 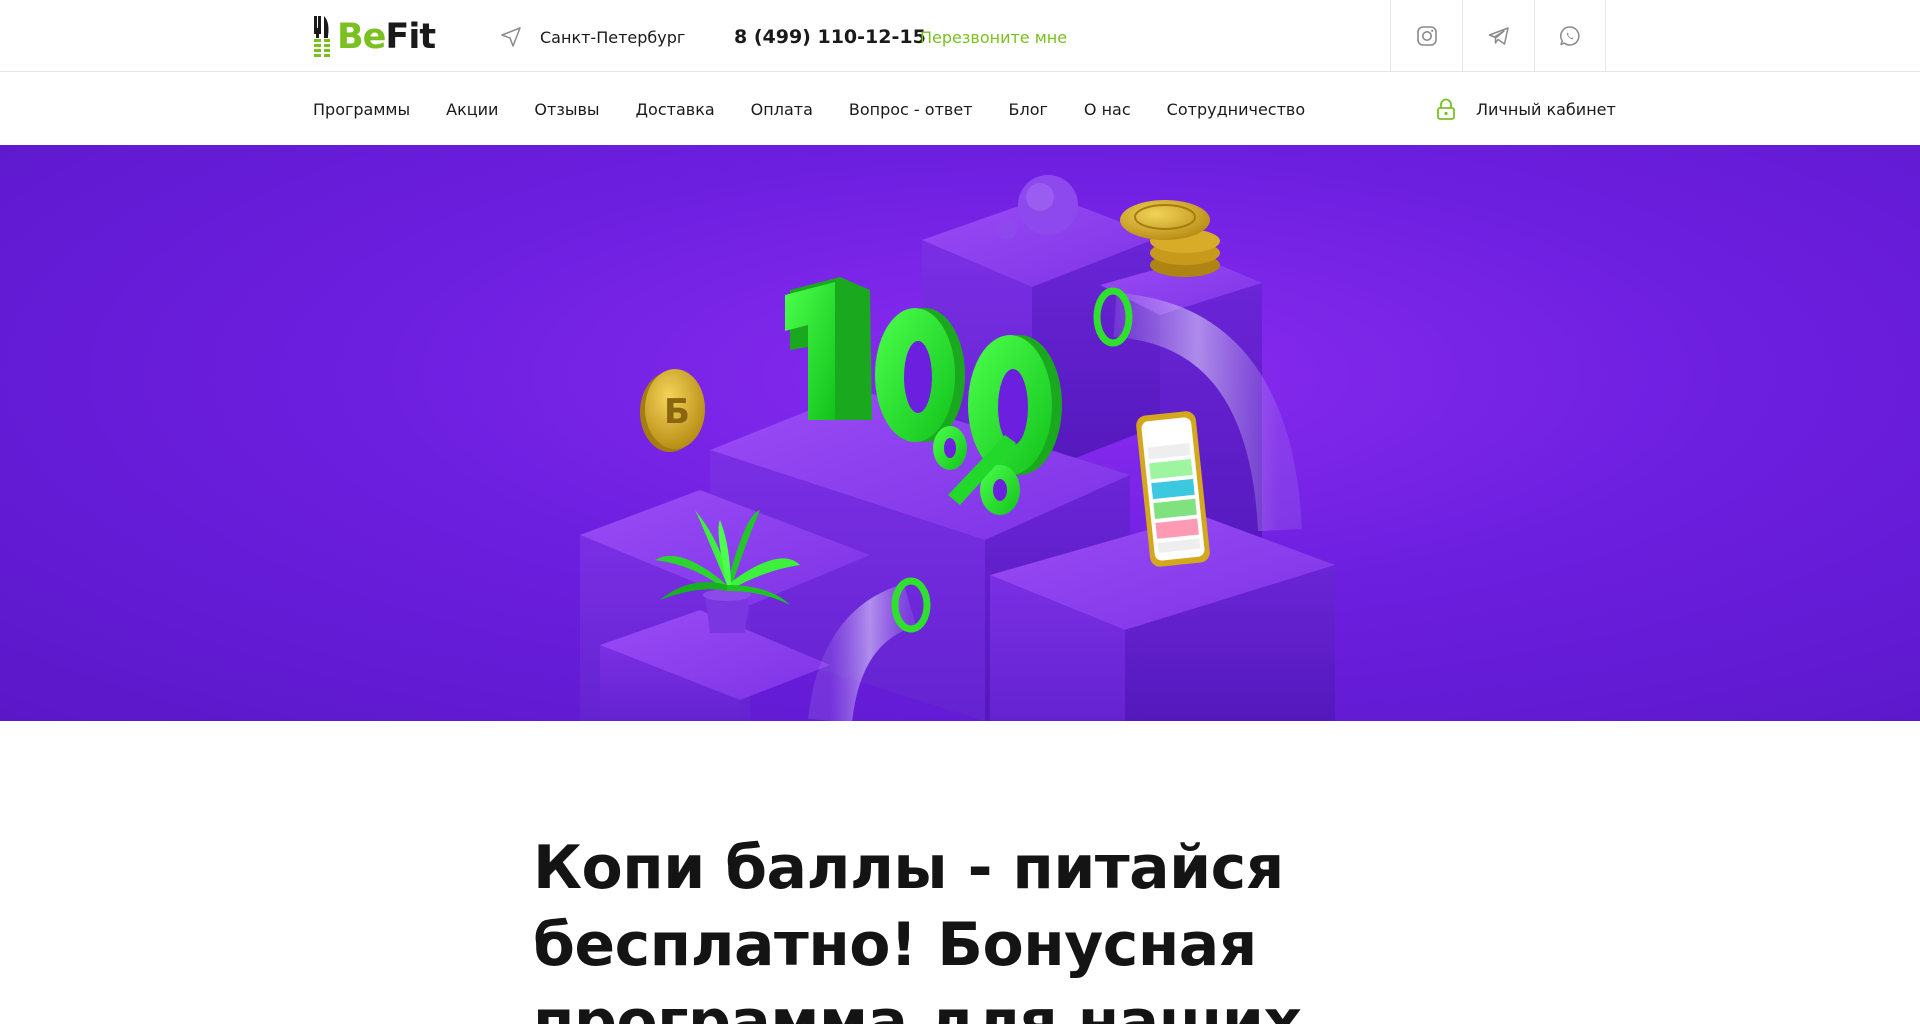 I want to click on fork-knife-icon, so click(x=323, y=37).